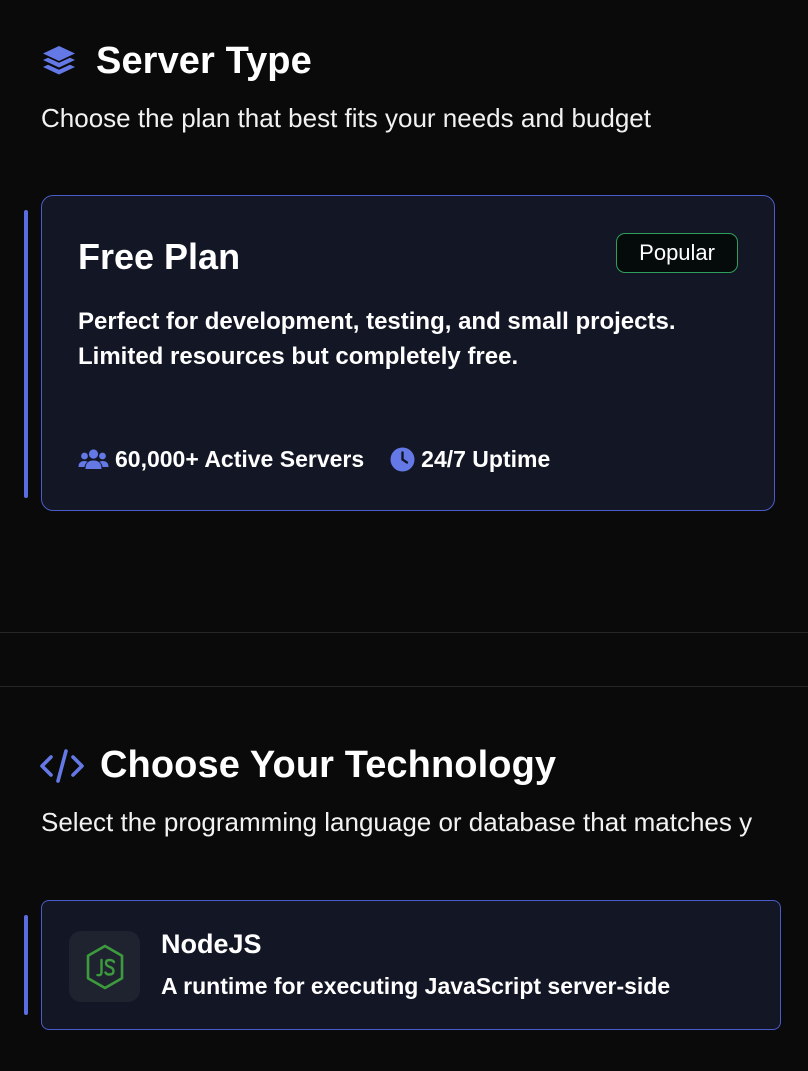  I want to click on stat-active-servers-label: 60,000+ Active Servers, so click(240, 459).